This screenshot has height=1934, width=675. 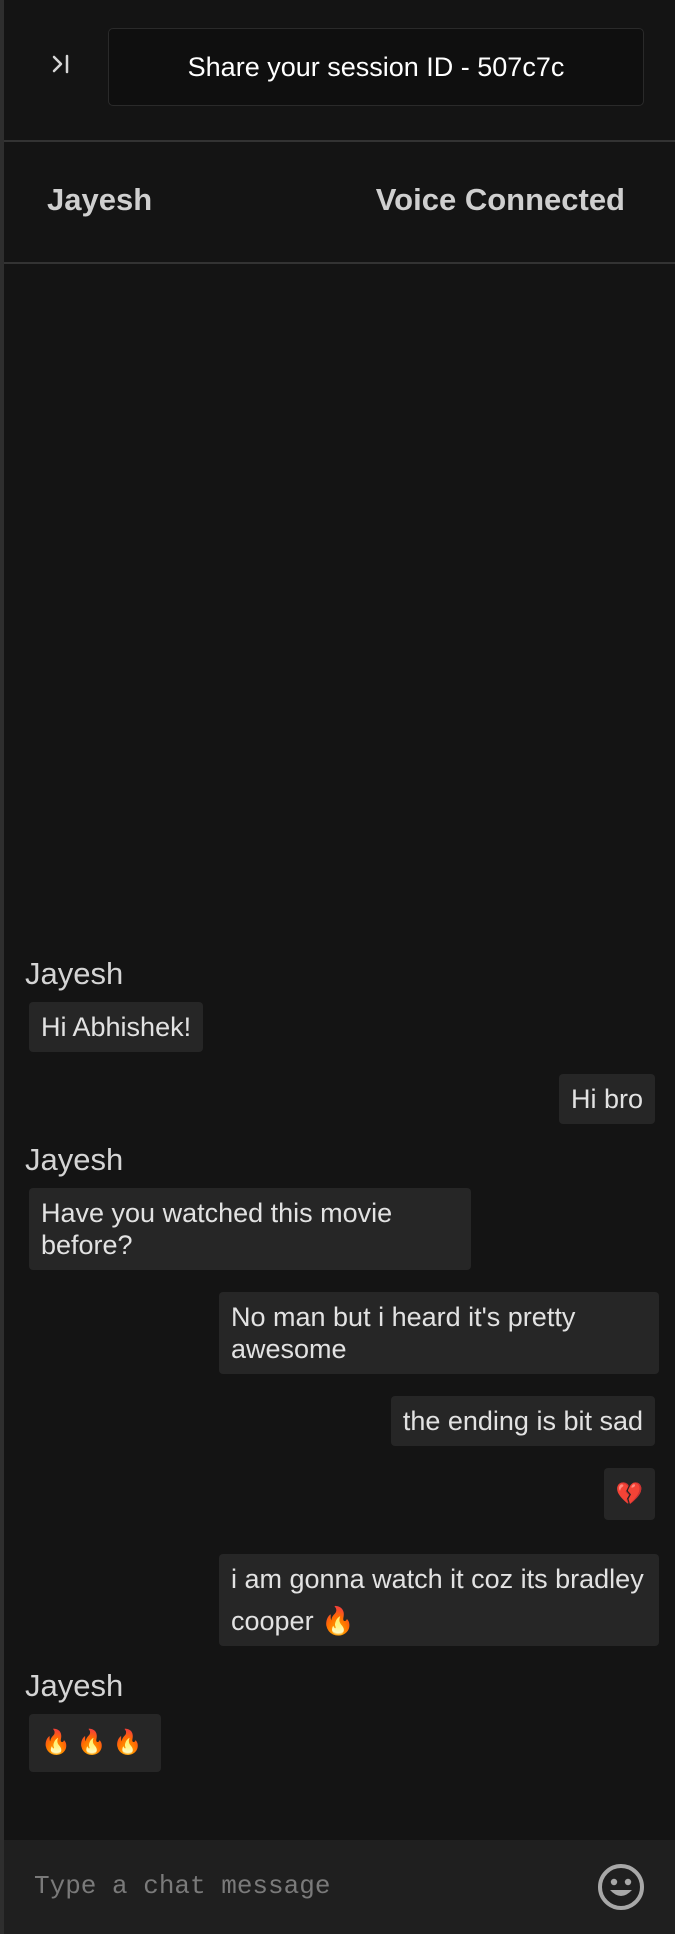 I want to click on share-session-button: Share your session ID - 507c7c, so click(x=376, y=67).